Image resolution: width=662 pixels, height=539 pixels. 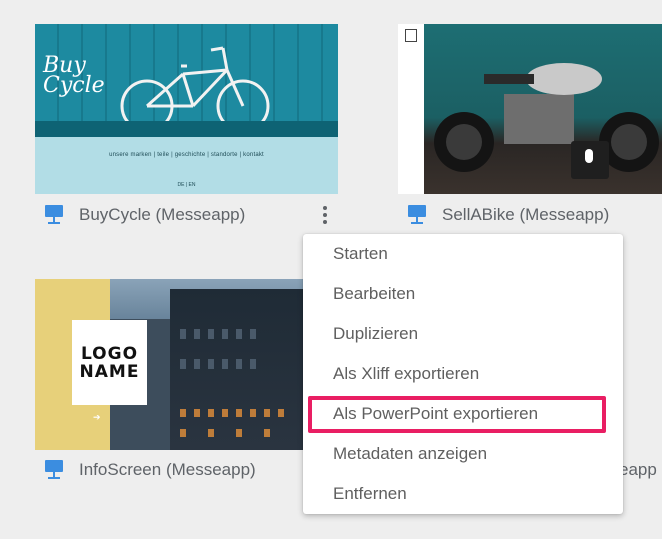 What do you see at coordinates (526, 214) in the screenshot?
I see `card-title-text: SellABike (Messeapp)` at bounding box center [526, 214].